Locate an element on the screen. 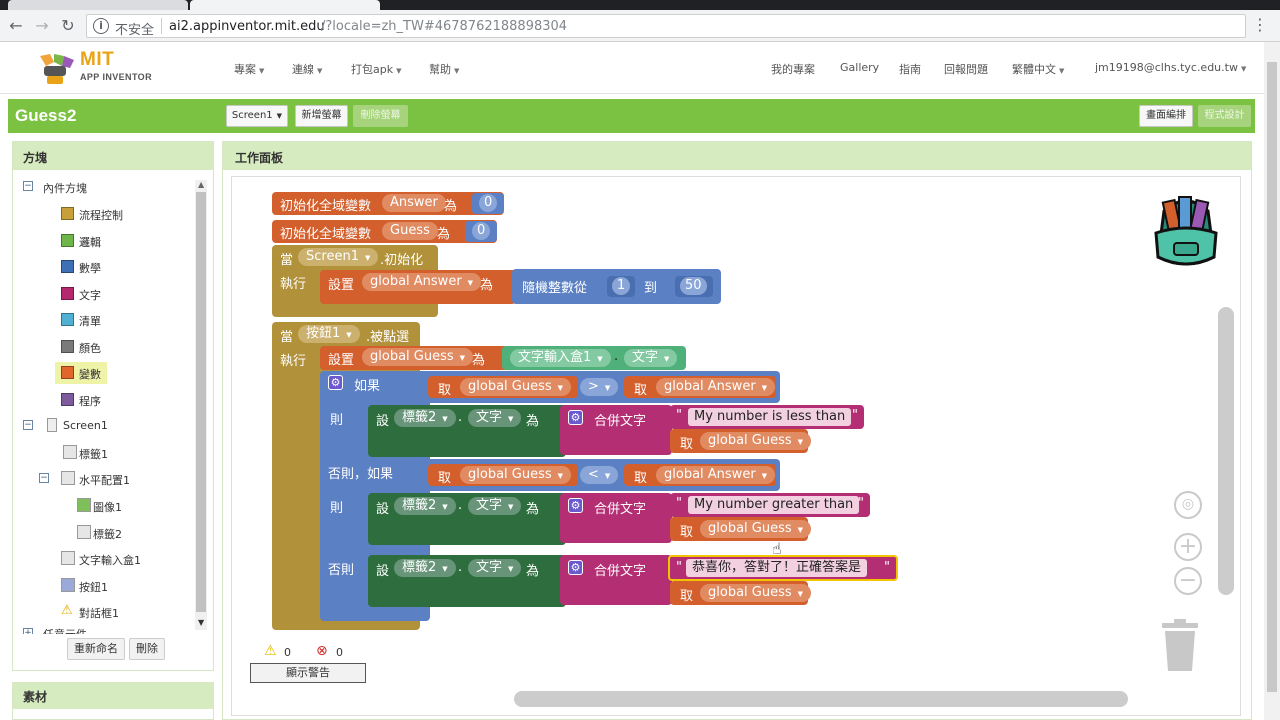  text-string-block: " My number greater than " is located at coordinates (770, 505).